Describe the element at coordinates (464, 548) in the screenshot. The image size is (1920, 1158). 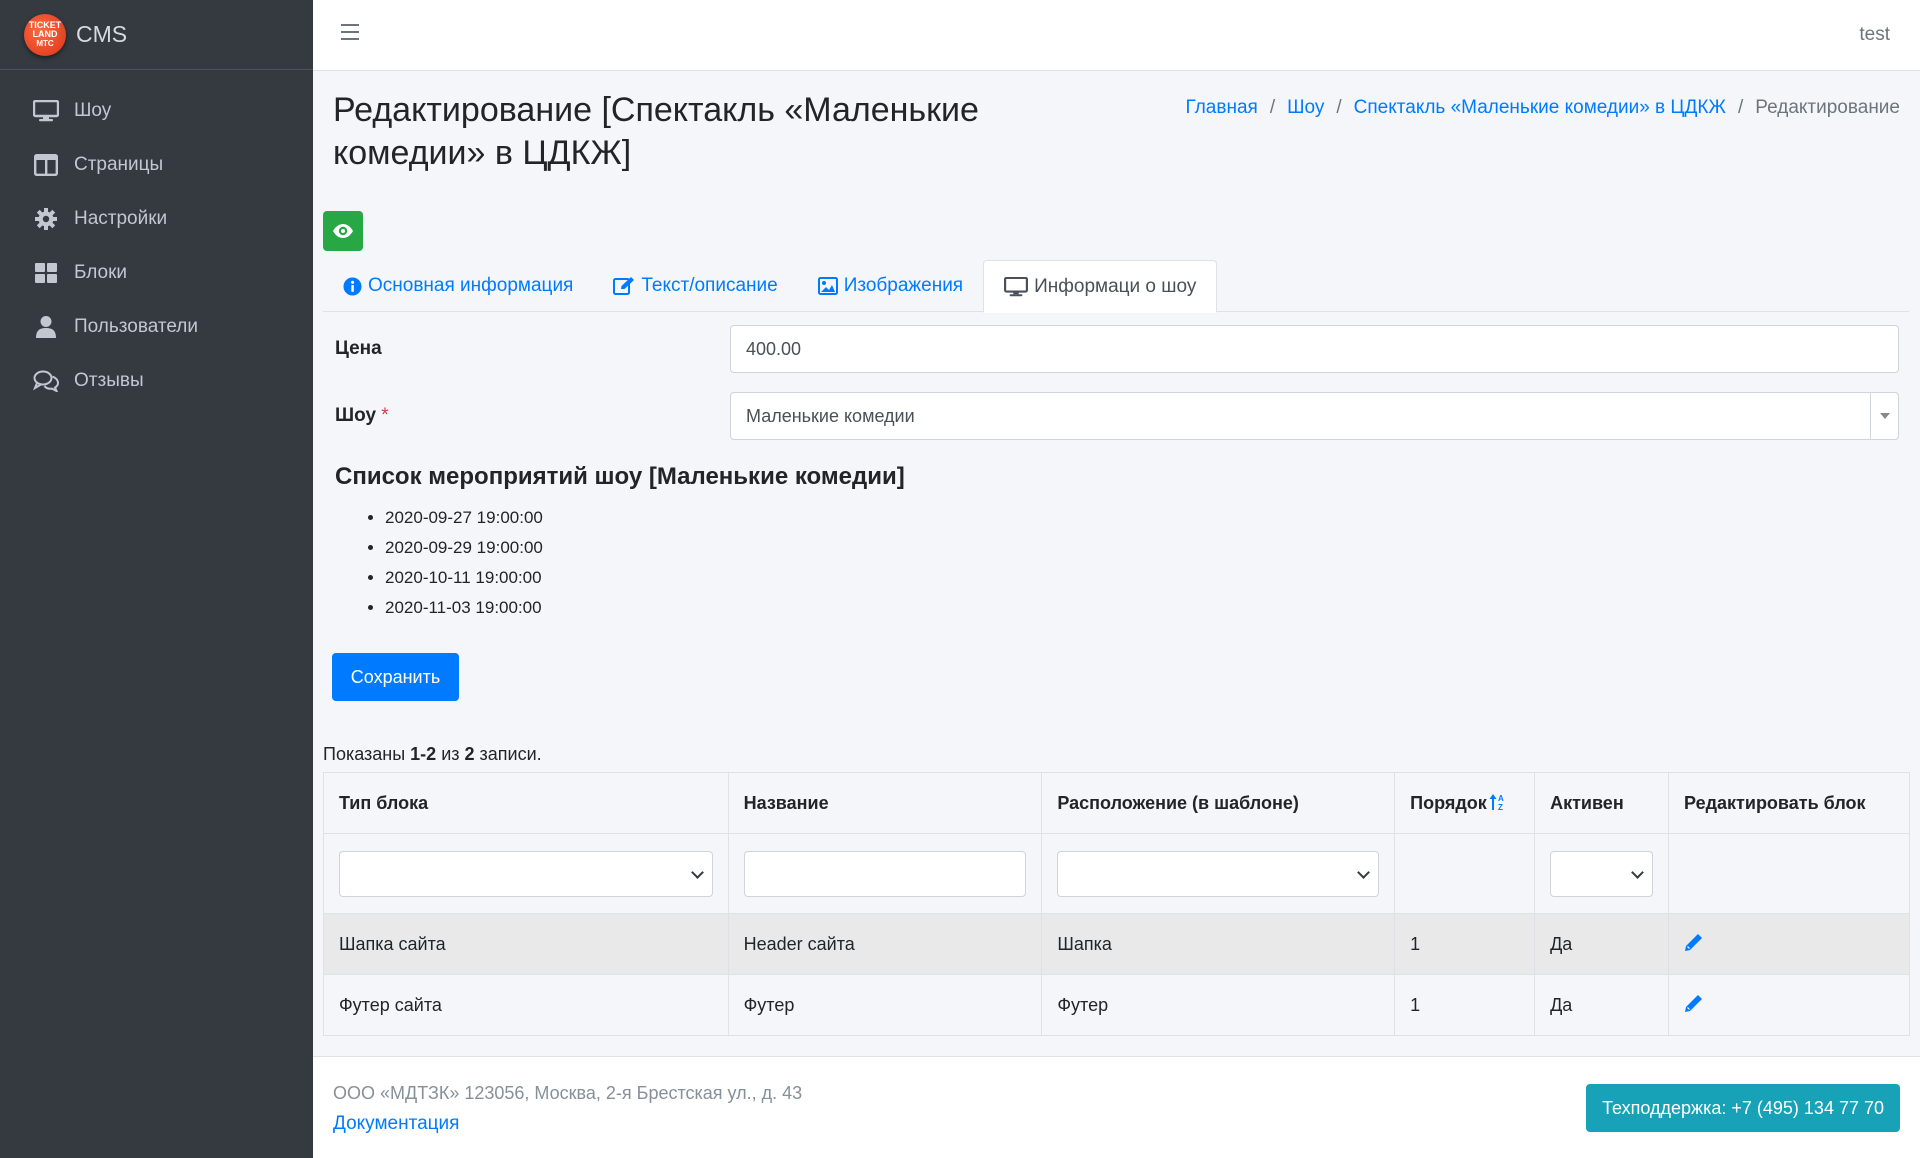
I see `event-item: 2020-09-29 19:00:00` at that location.